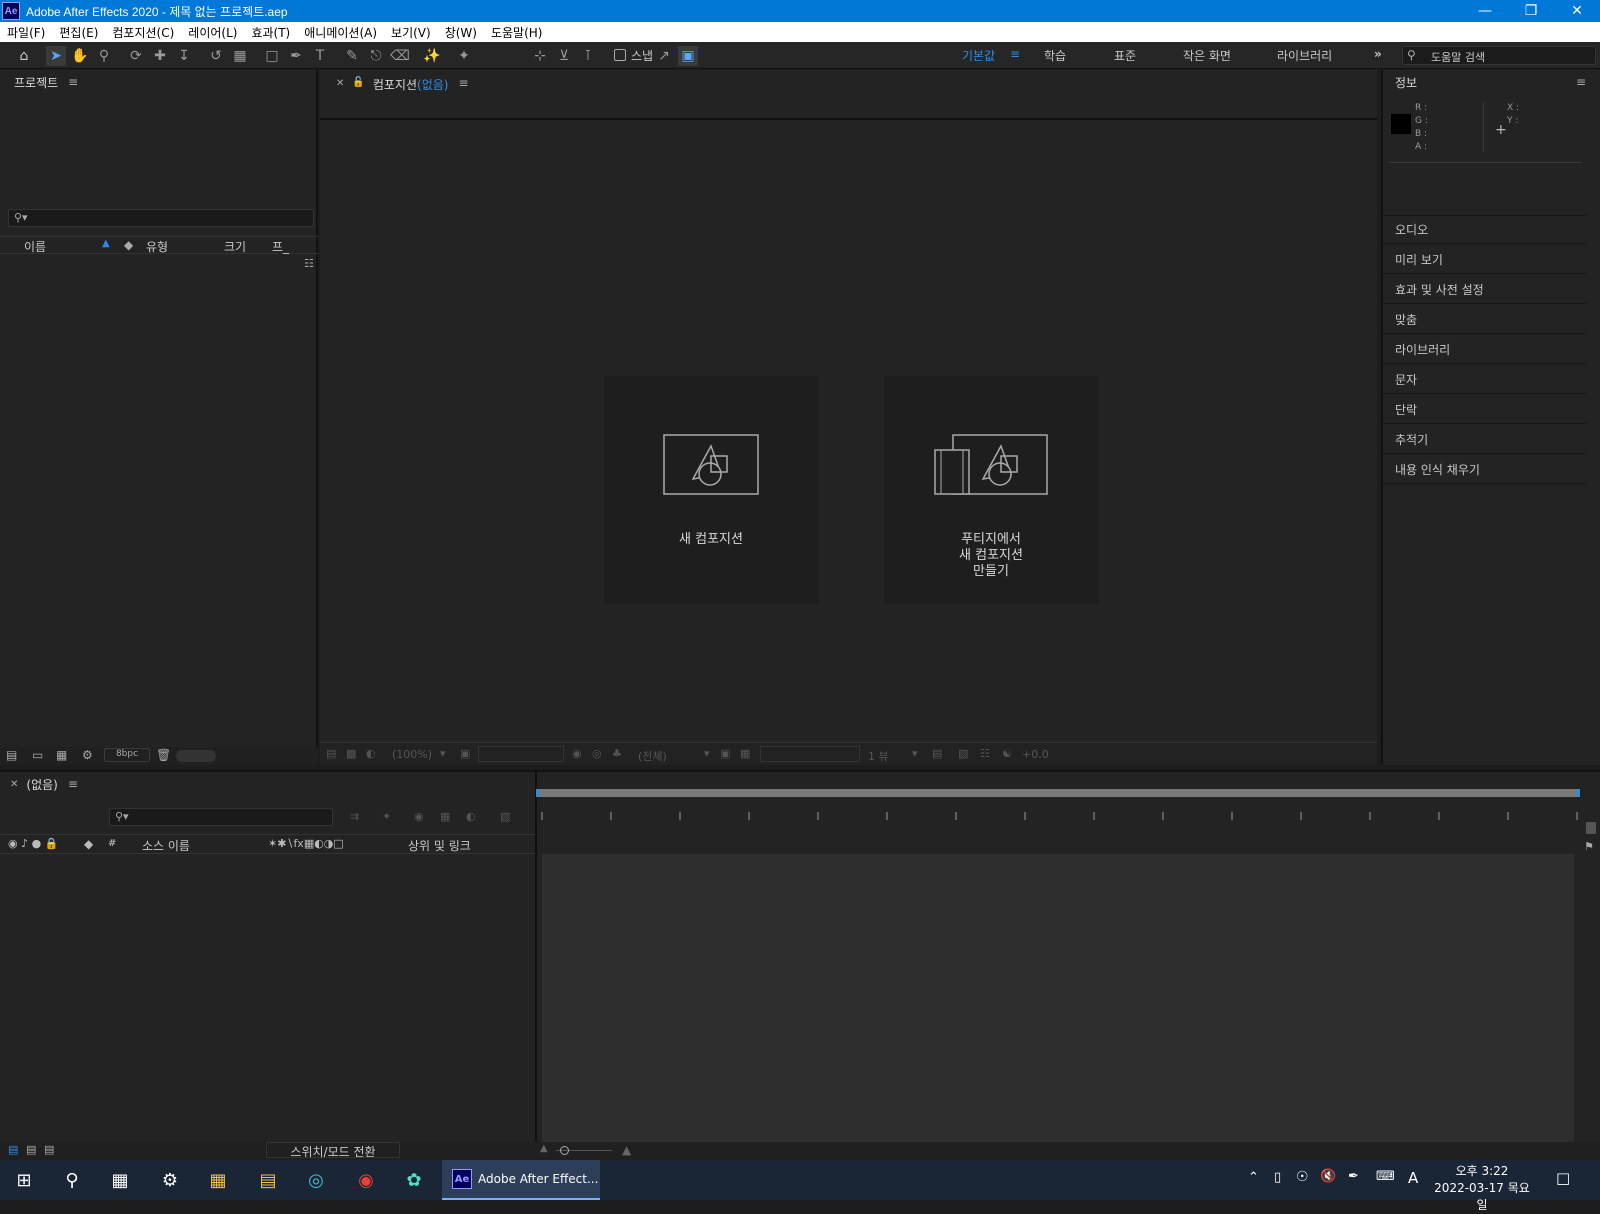 This screenshot has height=1214, width=1600. Describe the element at coordinates (464, 56) in the screenshot. I see `puppet-pin-tool-icon: ✦` at that location.